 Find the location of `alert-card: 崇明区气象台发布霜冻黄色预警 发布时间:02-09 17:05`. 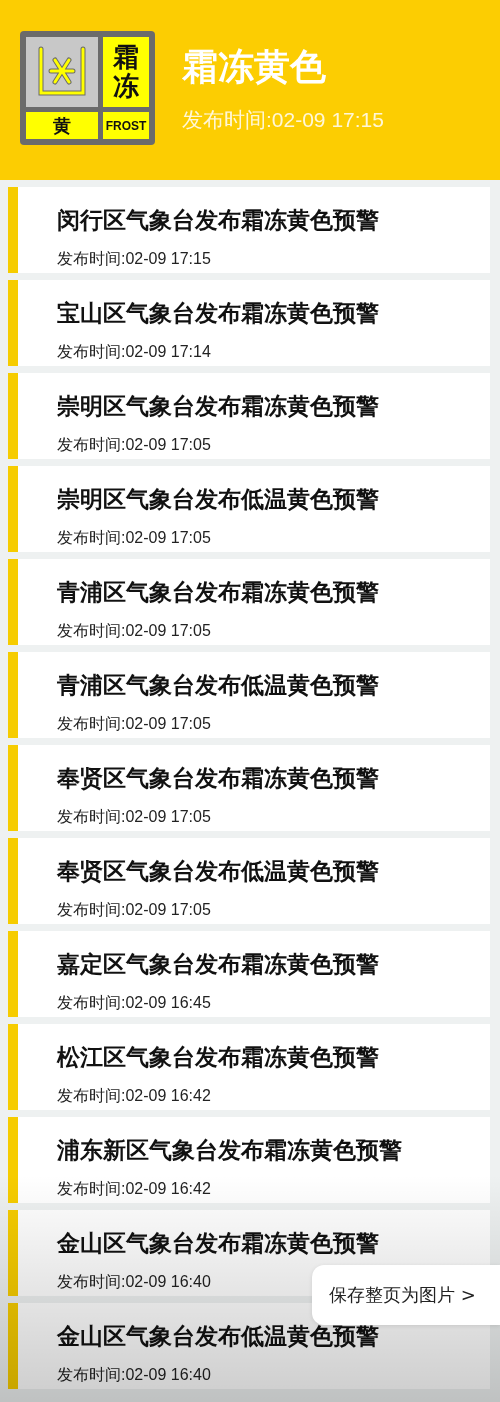

alert-card: 崇明区气象台发布霜冻黄色预警 发布时间:02-09 17:05 is located at coordinates (249, 416).